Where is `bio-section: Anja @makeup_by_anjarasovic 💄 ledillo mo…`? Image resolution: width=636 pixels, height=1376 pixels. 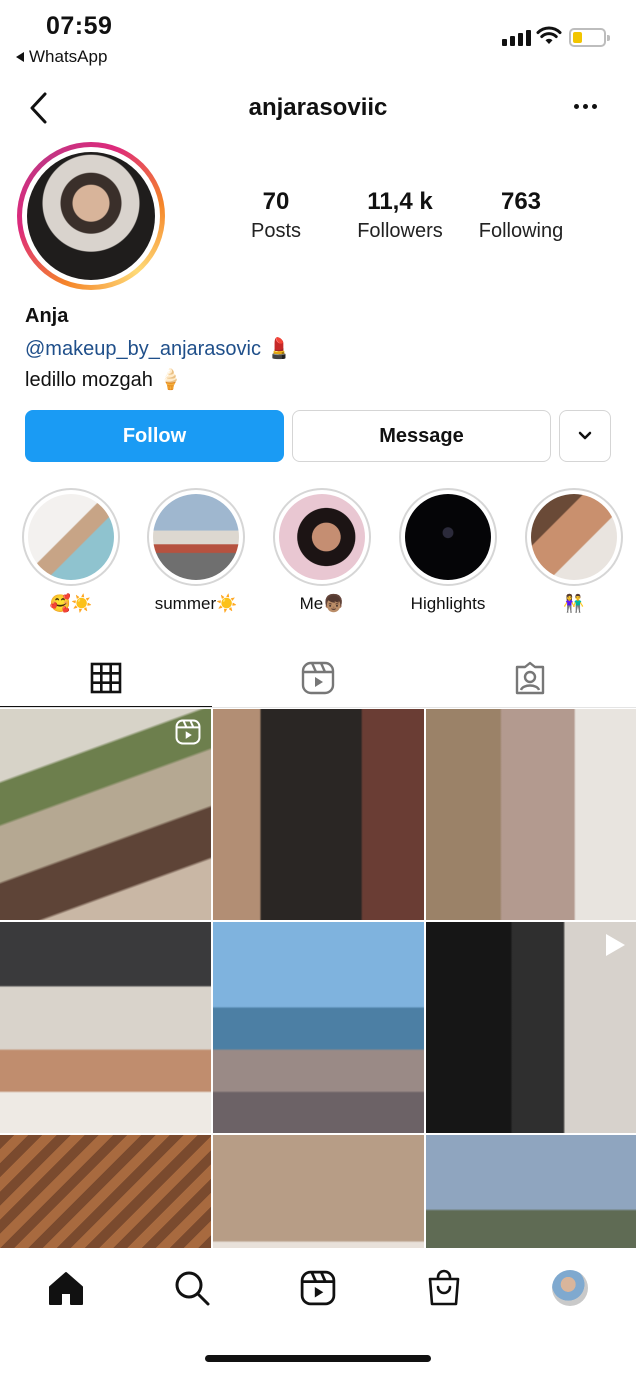
bio-section: Anja @makeup_by_anjarasovic 💄 ledillo mo… is located at coordinates (320, 348).